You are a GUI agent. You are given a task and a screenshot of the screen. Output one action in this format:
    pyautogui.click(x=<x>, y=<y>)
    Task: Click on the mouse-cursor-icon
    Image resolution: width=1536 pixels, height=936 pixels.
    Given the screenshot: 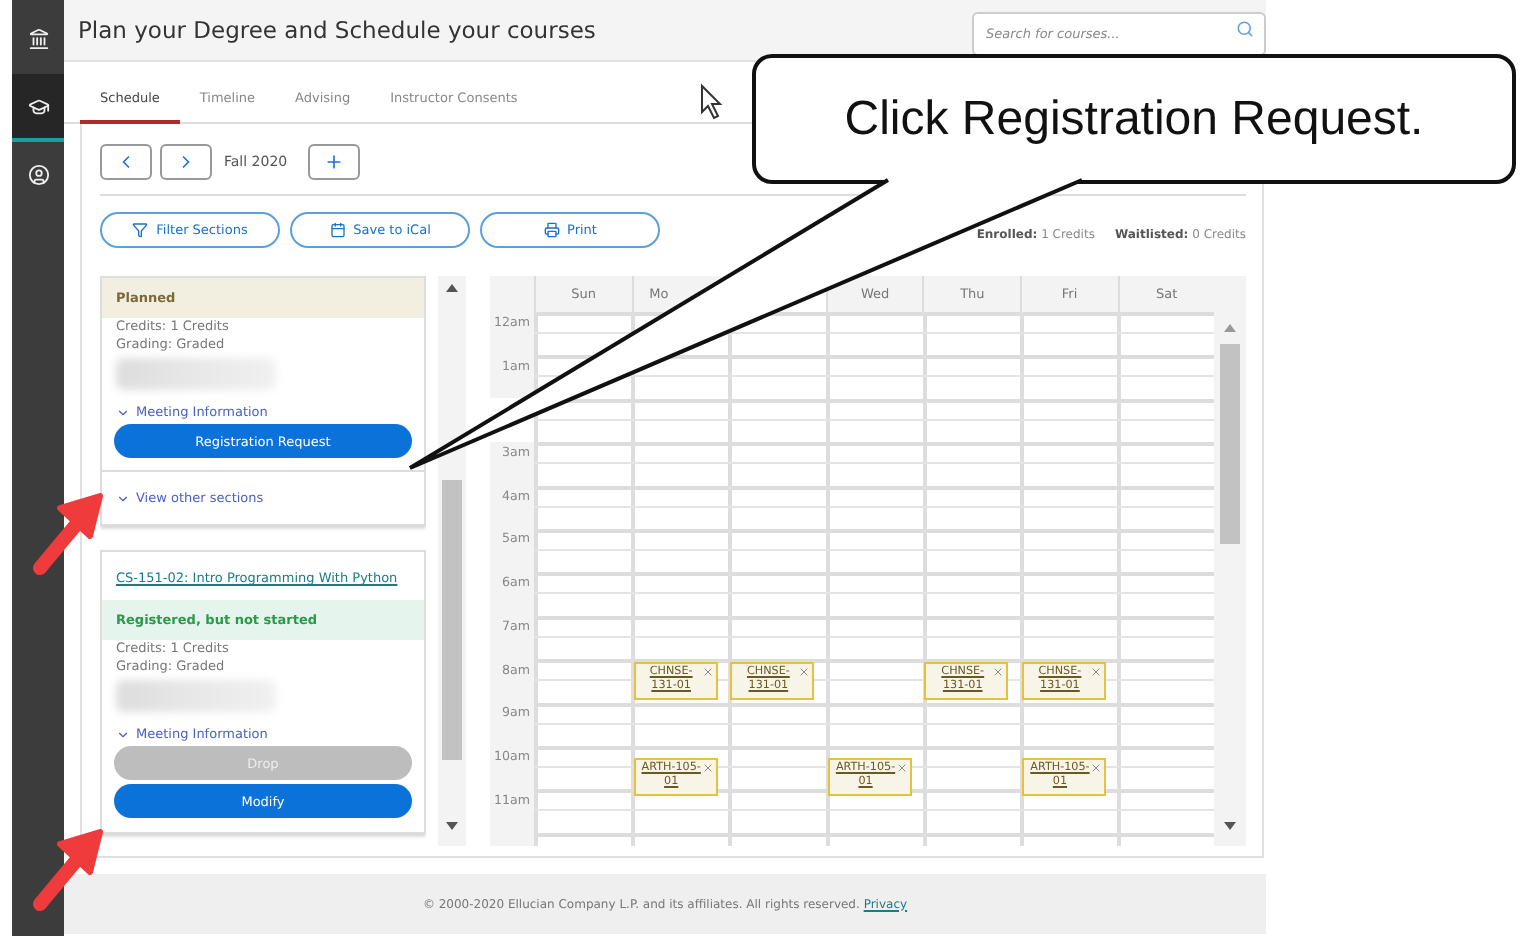 What is the action you would take?
    pyautogui.click(x=712, y=101)
    